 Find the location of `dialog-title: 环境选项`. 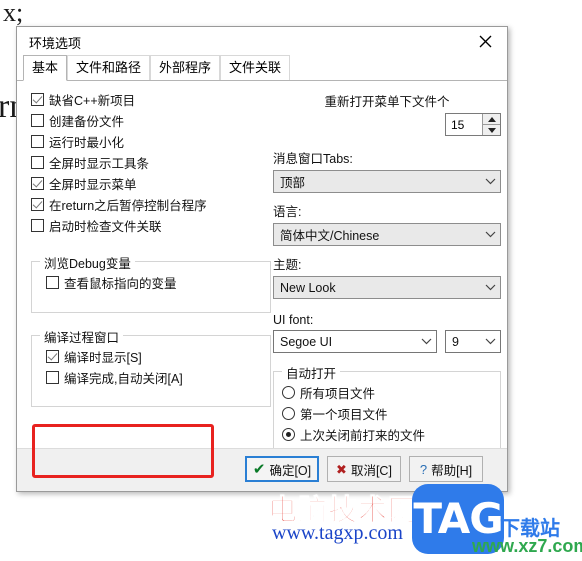

dialog-title: 环境选项 is located at coordinates (55, 43).